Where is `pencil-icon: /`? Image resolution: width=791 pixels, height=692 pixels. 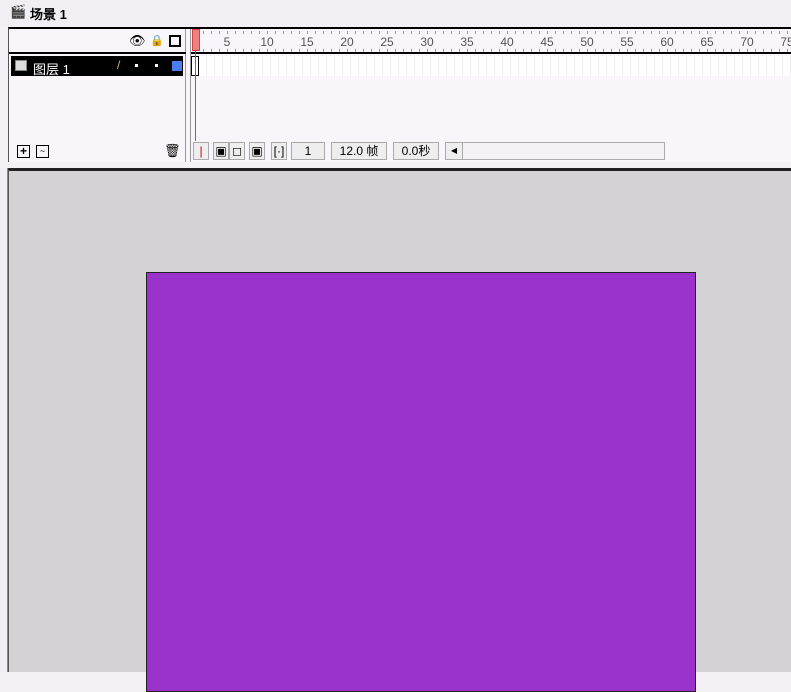
pencil-icon: / is located at coordinates (119, 65).